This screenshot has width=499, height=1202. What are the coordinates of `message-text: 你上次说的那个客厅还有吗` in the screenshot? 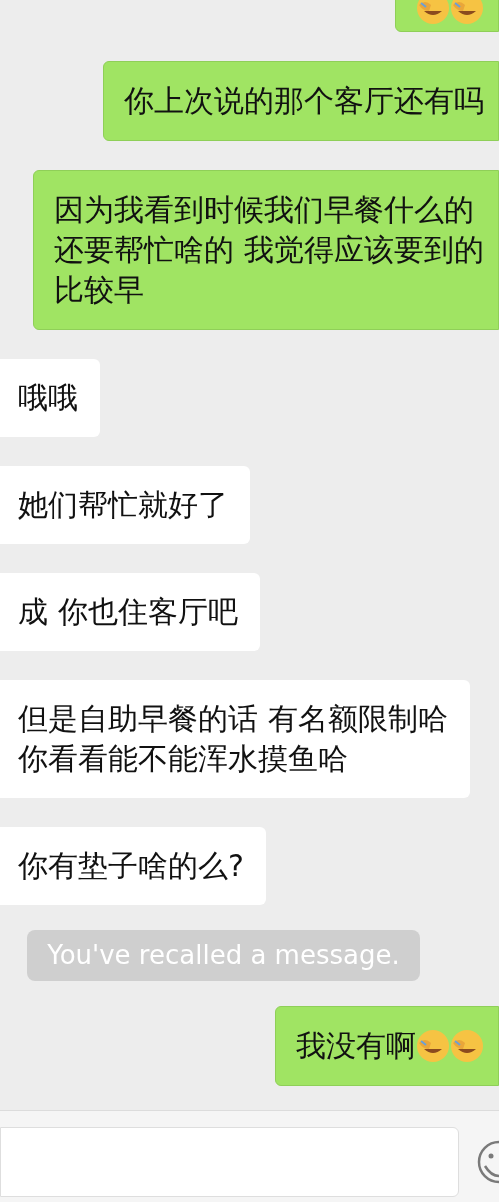 It's located at (304, 101).